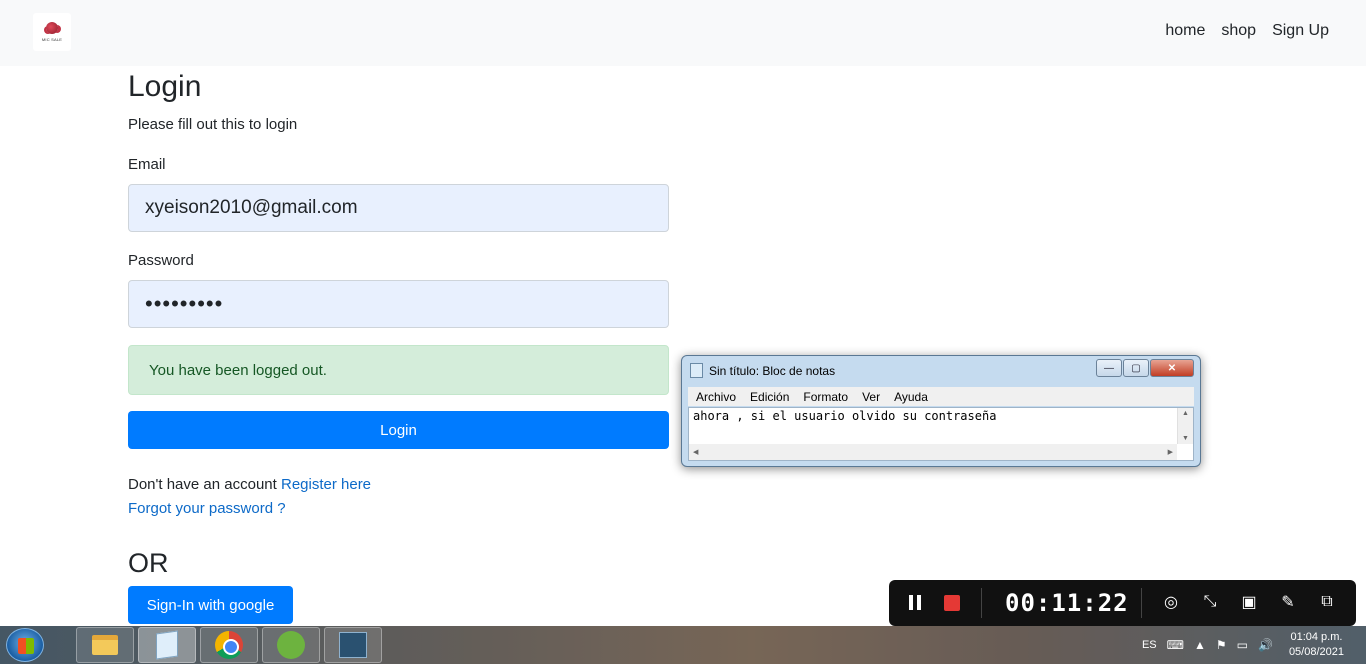  What do you see at coordinates (147, 164) in the screenshot?
I see `email-label: Email` at bounding box center [147, 164].